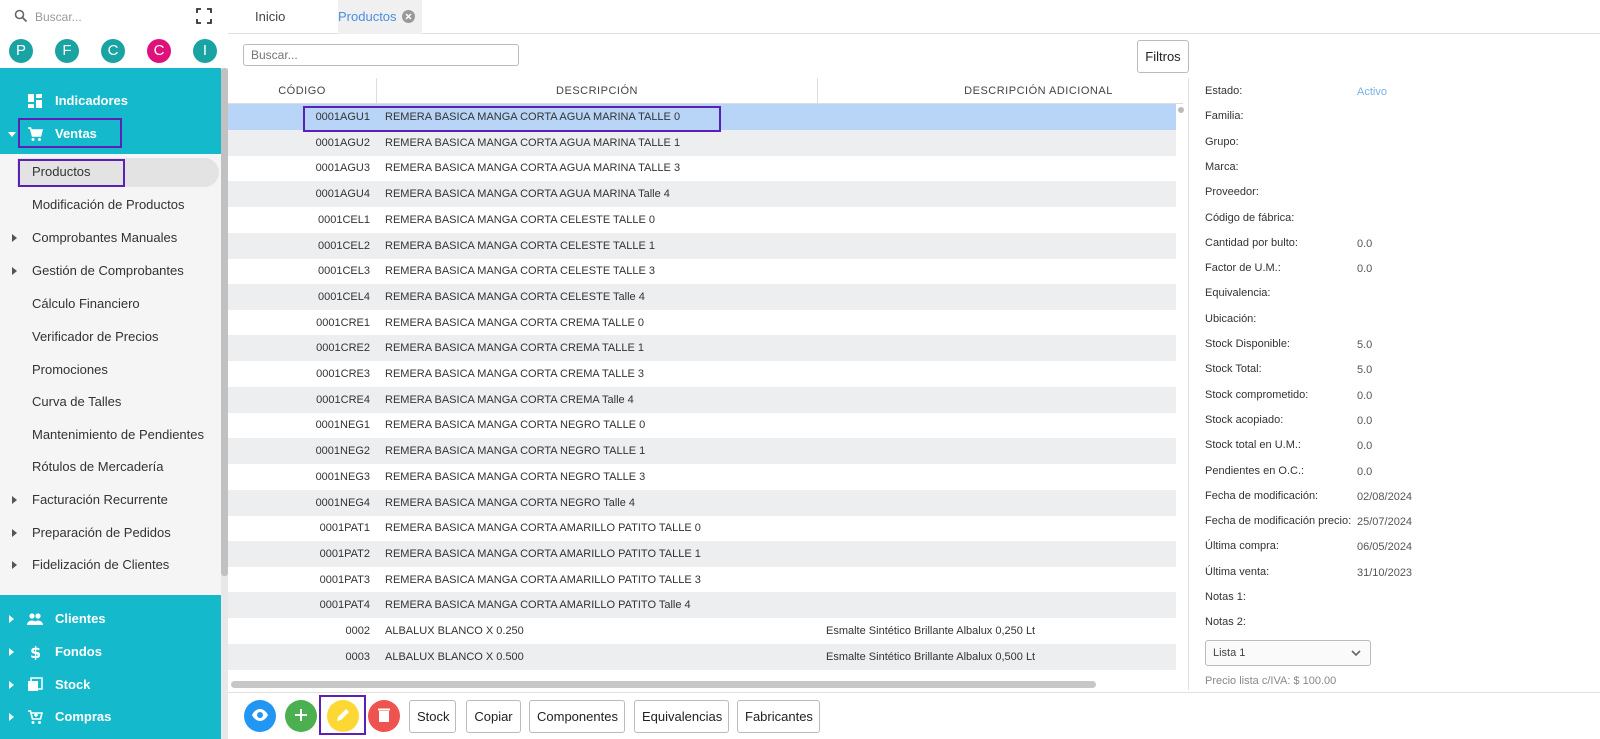 The image size is (1600, 739). What do you see at coordinates (111, 337) in the screenshot?
I see `sidebar-sub-verificador-precios: Verificador de Precios` at bounding box center [111, 337].